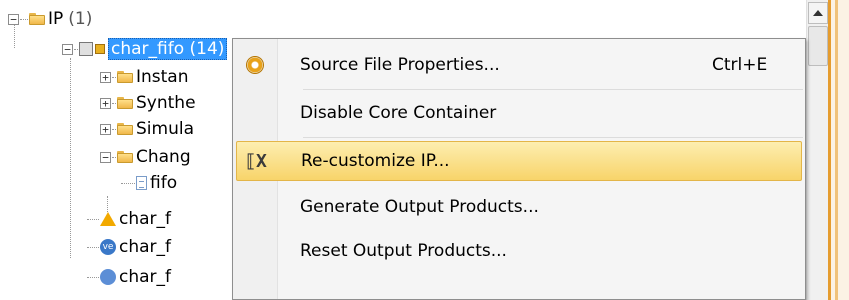 The image size is (849, 300). What do you see at coordinates (255, 65) in the screenshot?
I see `gear-icon` at bounding box center [255, 65].